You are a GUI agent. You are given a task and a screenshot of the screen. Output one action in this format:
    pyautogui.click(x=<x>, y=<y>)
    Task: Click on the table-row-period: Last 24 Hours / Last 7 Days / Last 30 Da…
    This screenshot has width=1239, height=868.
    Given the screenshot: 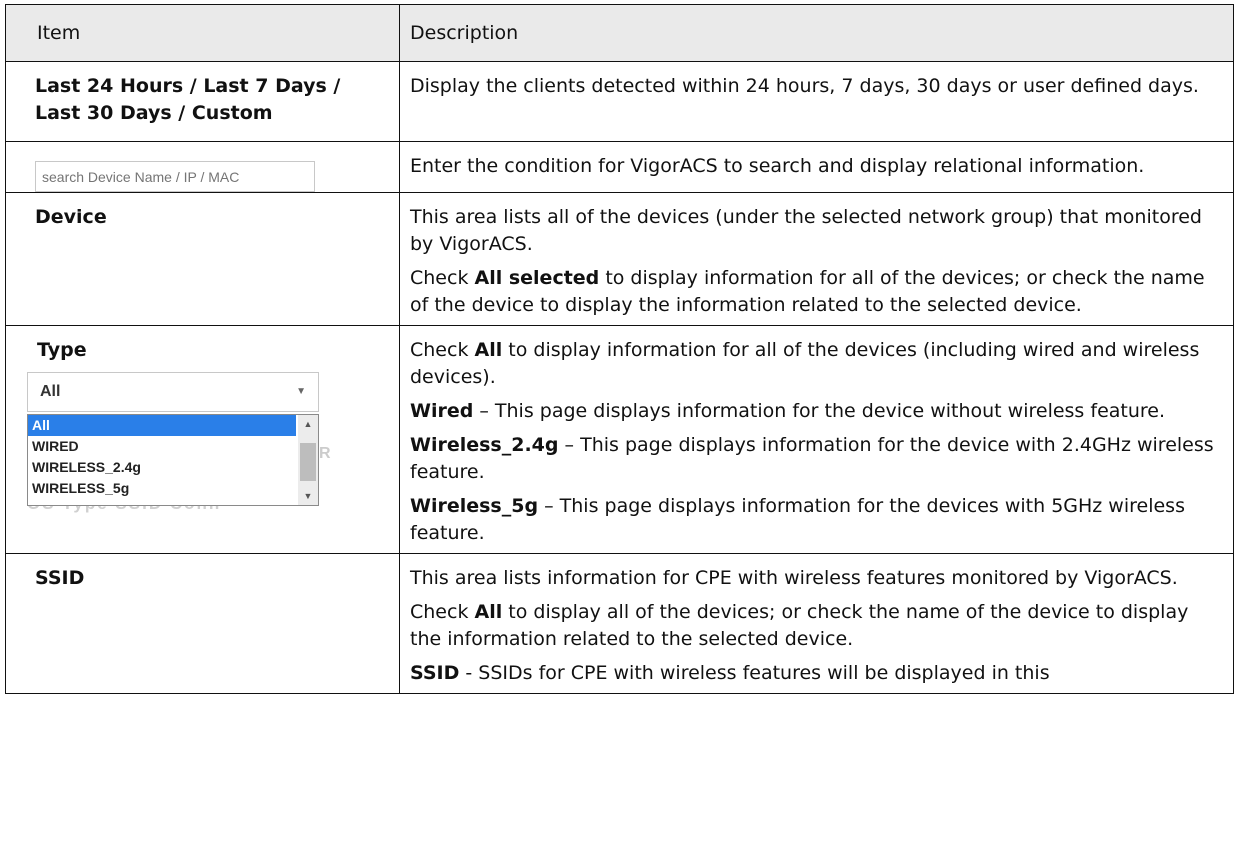 What is the action you would take?
    pyautogui.click(x=619, y=101)
    